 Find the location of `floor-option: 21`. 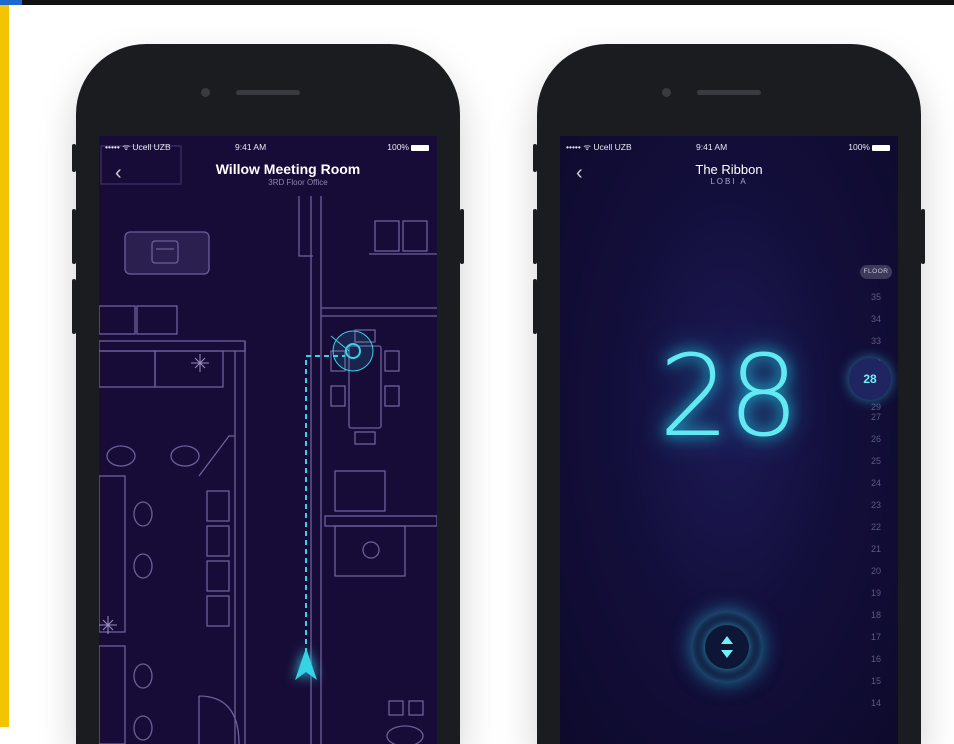

floor-option: 21 is located at coordinates (876, 549).